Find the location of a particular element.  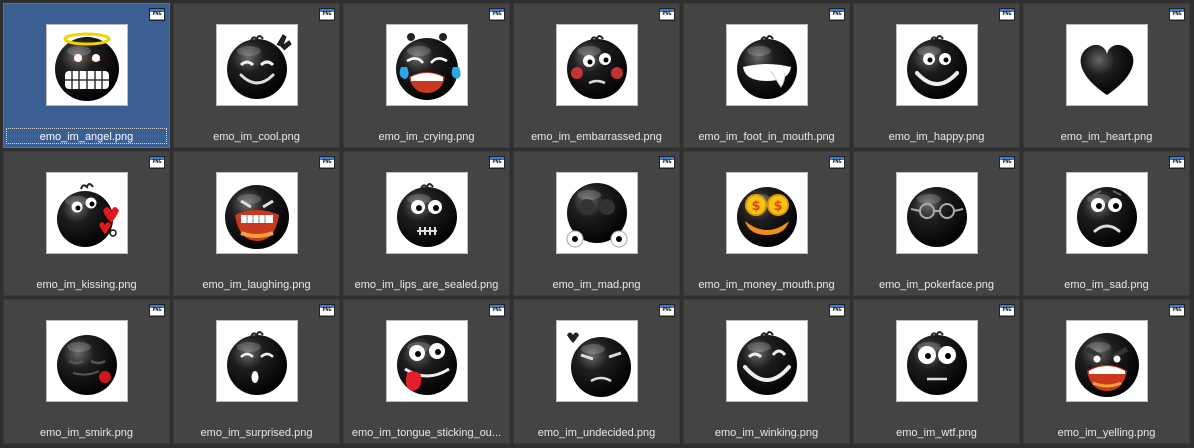

file-tile: PNG emo_im_cool.png is located at coordinates (256, 75).